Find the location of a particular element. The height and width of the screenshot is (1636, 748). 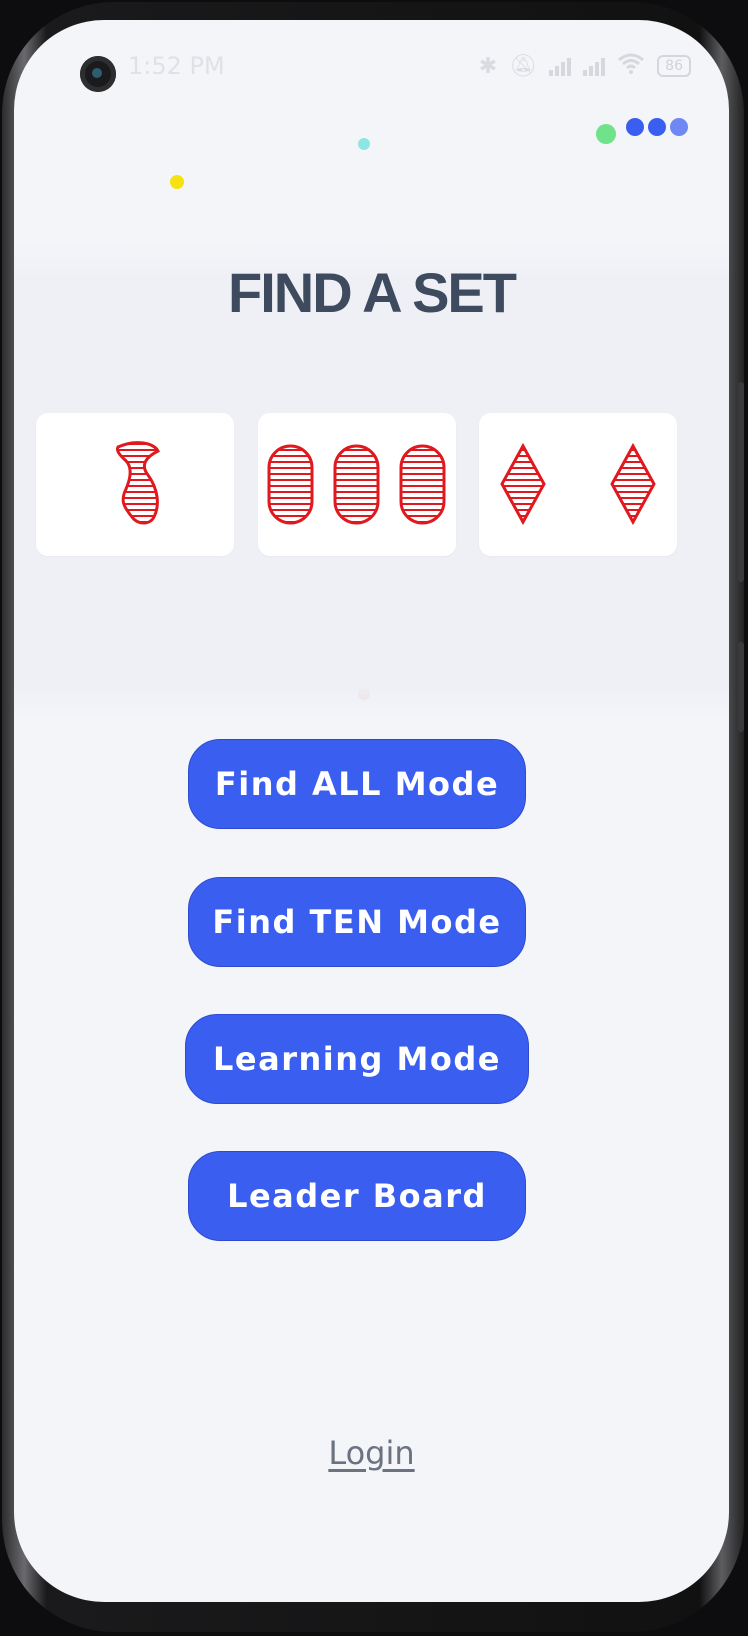

volume-button is located at coordinates (741, 482).